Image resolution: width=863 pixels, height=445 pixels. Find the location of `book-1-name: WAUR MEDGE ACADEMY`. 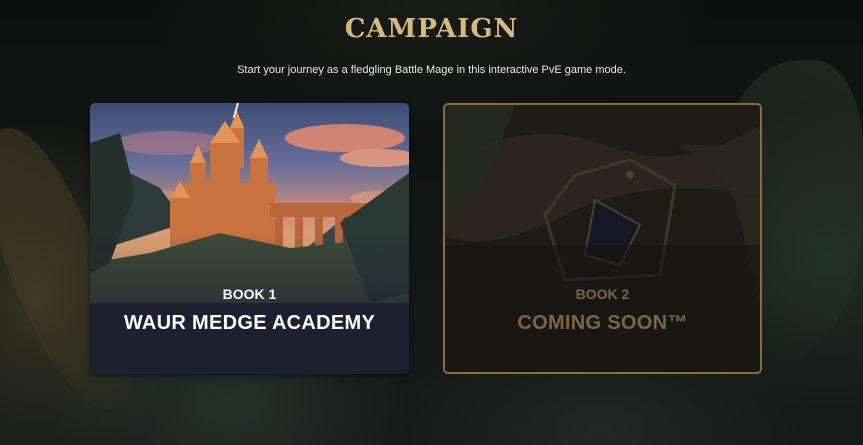

book-1-name: WAUR MEDGE ACADEMY is located at coordinates (249, 323).